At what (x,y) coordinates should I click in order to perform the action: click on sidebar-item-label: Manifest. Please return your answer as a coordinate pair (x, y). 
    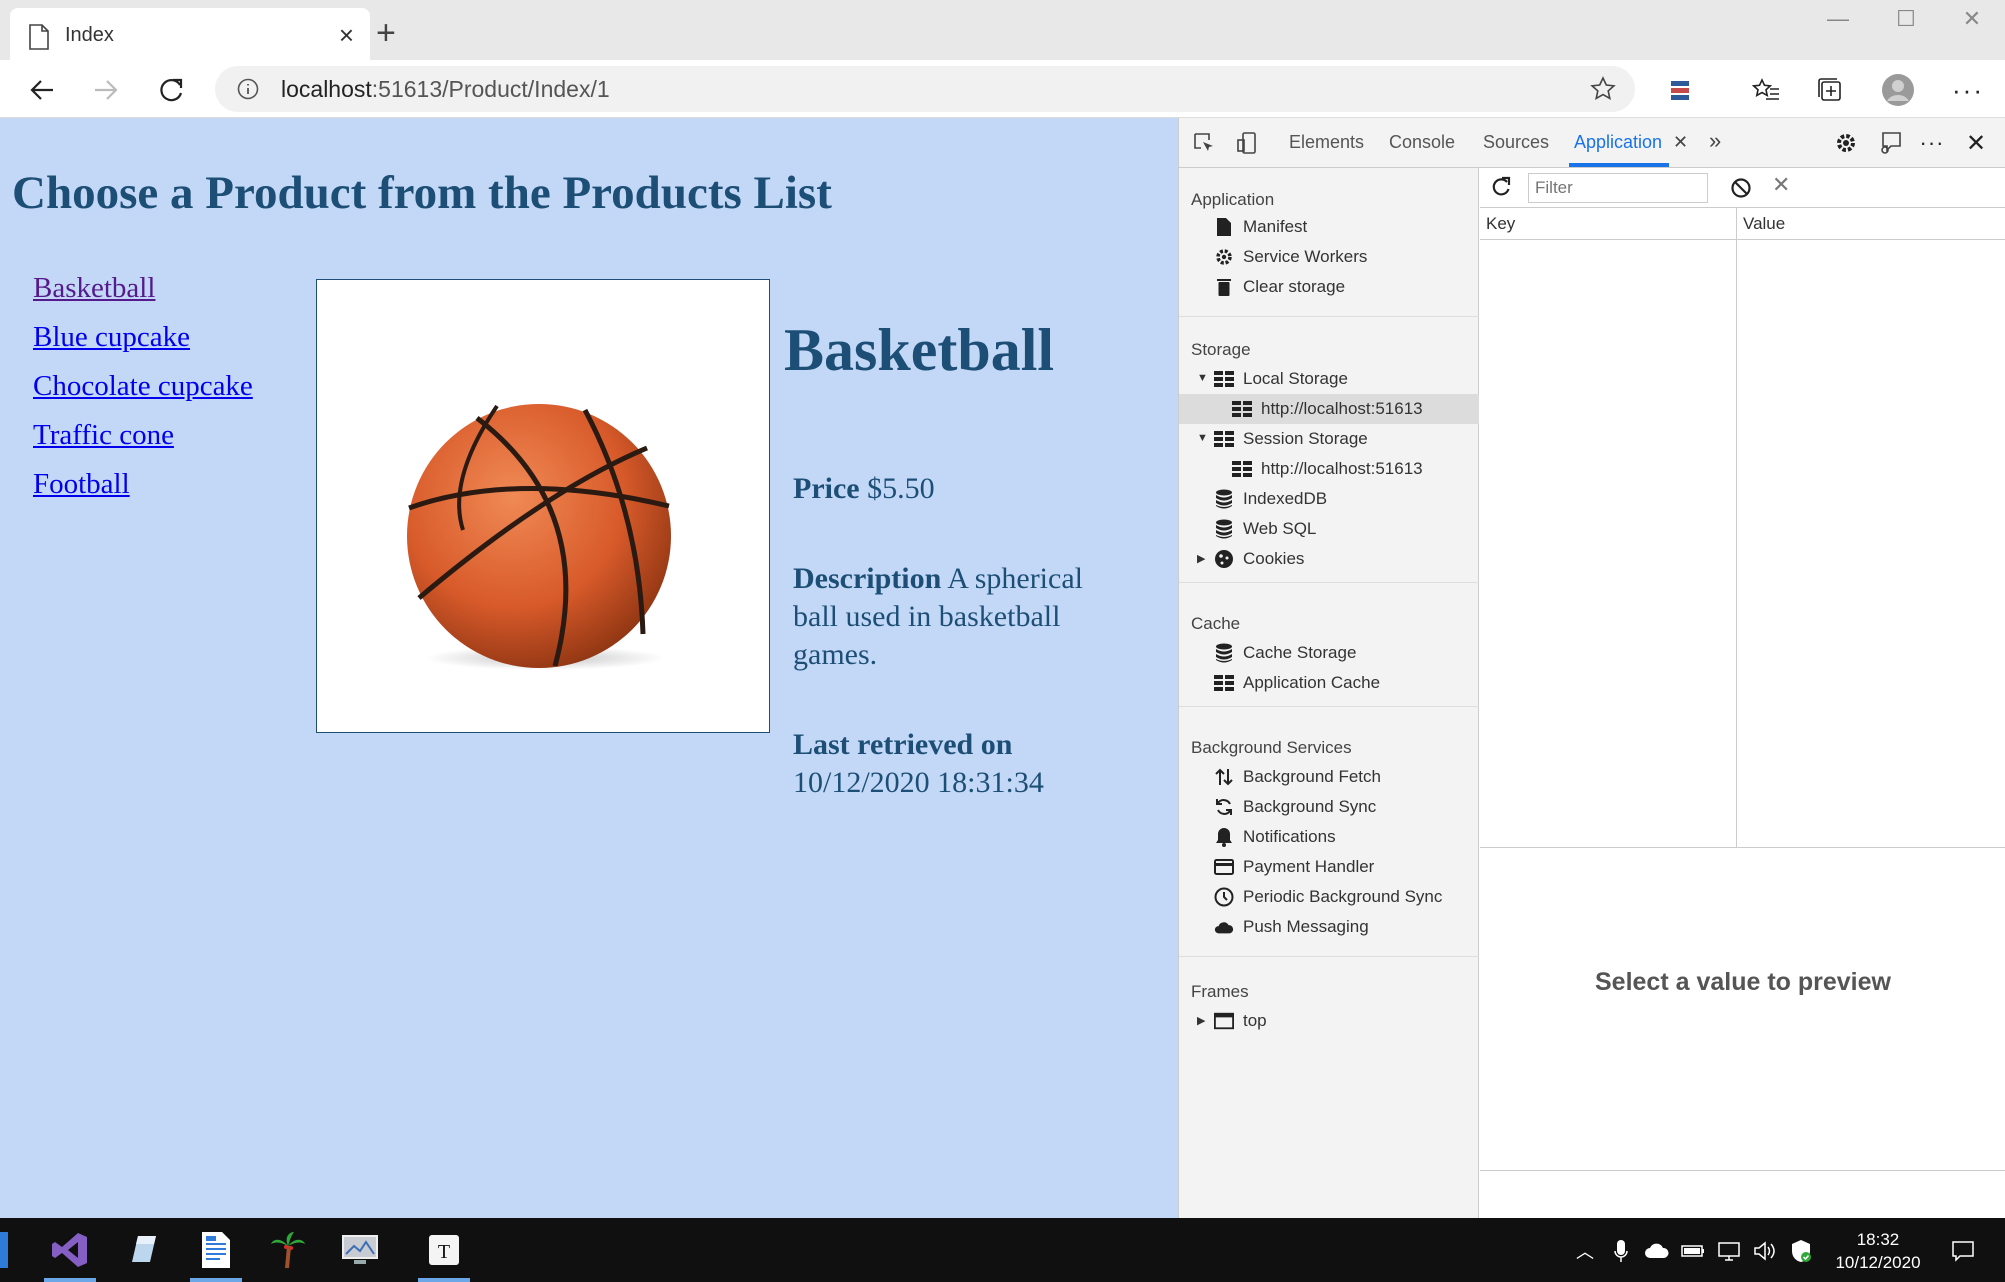
    Looking at the image, I should click on (1275, 226).